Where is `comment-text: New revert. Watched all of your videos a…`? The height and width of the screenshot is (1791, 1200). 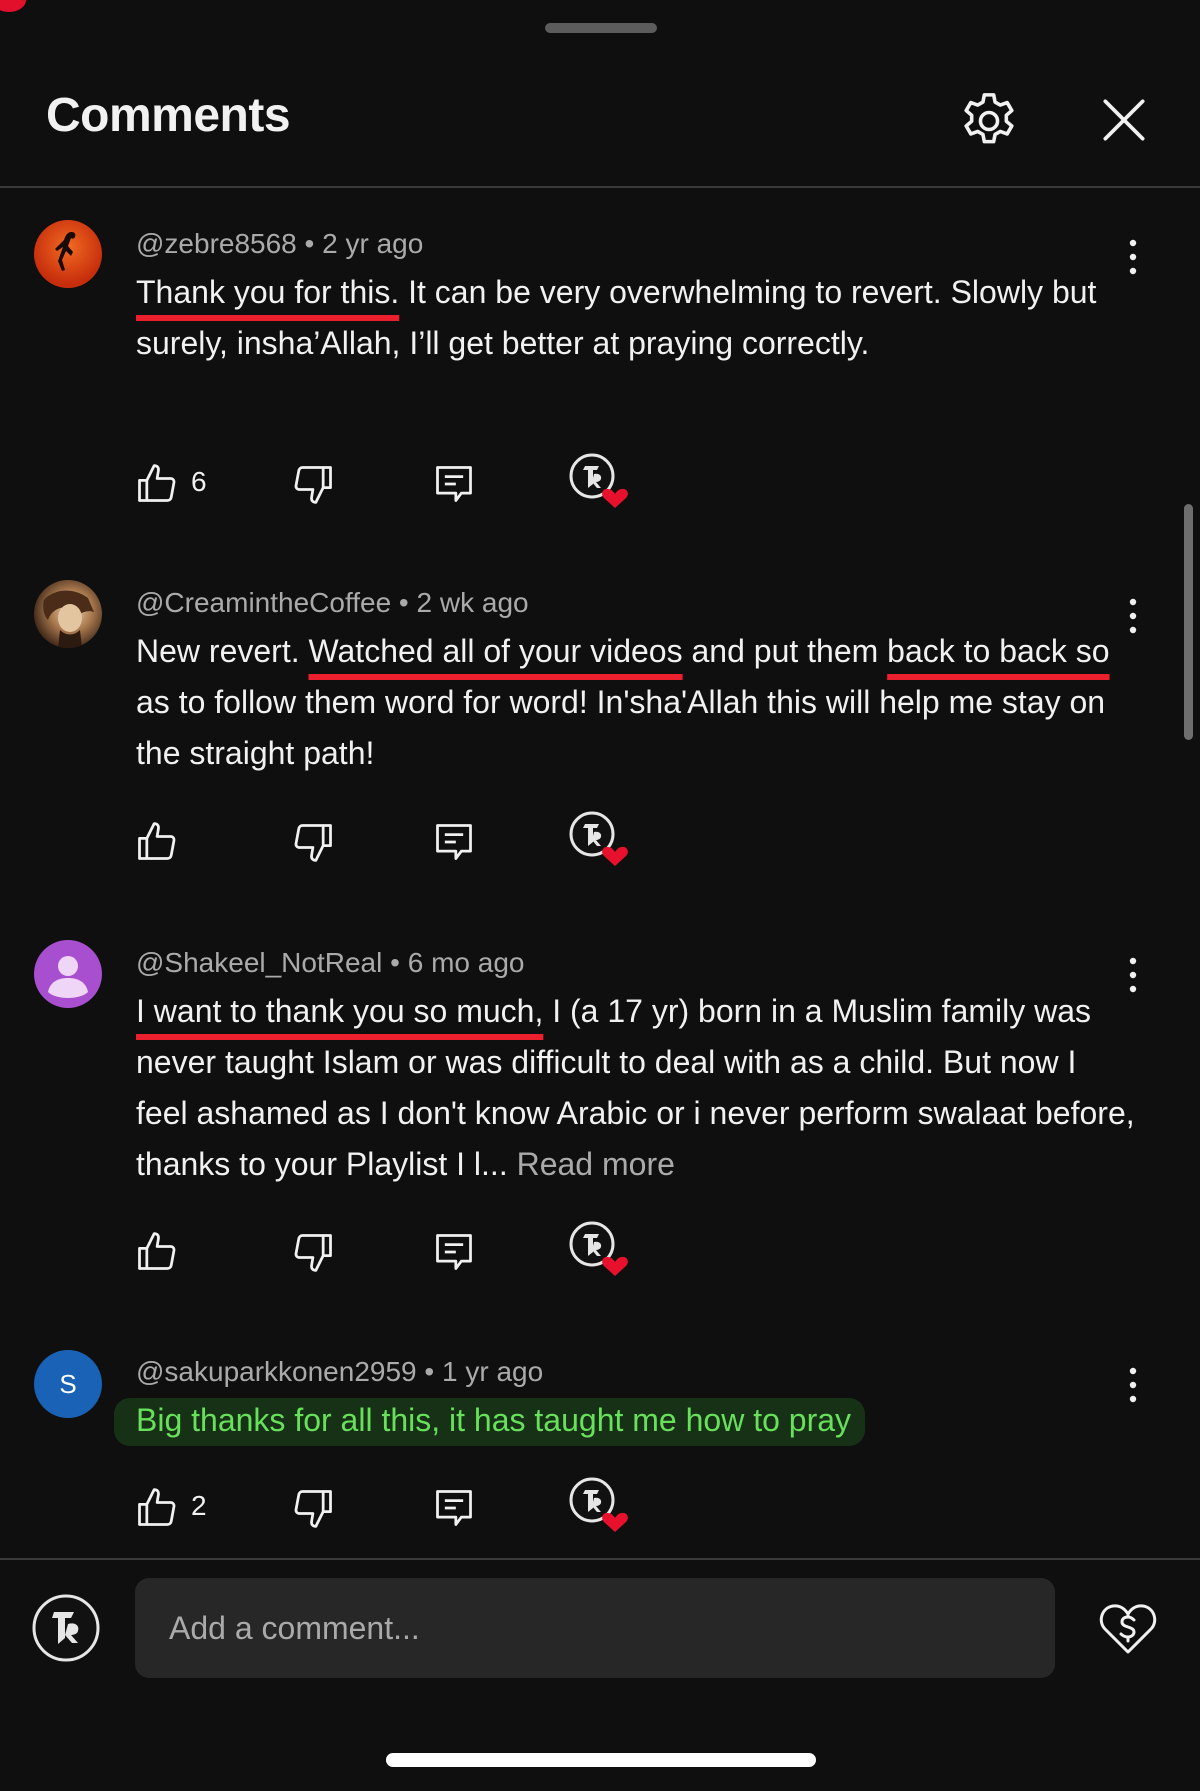 comment-text: New revert. Watched all of your videos a… is located at coordinates (636, 702).